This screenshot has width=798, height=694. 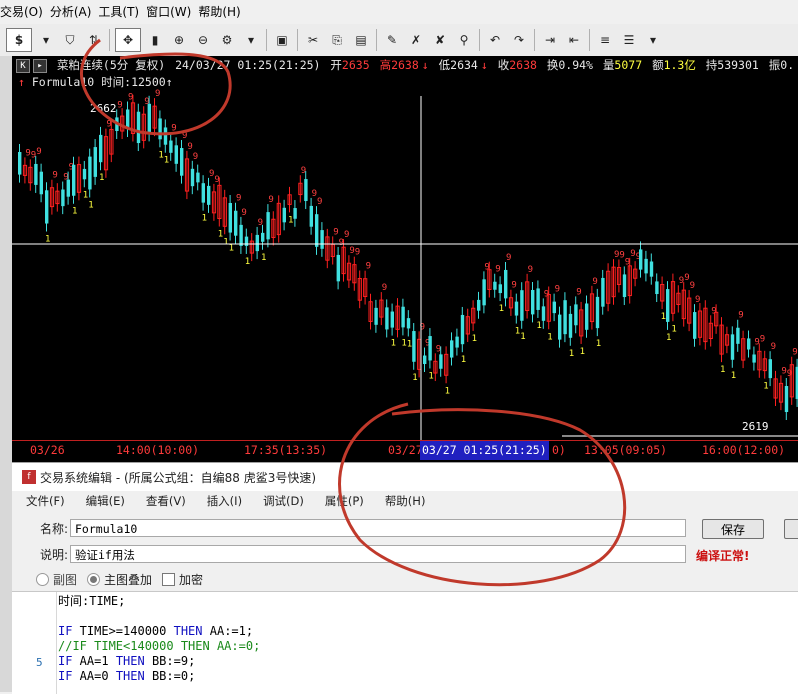 What do you see at coordinates (337, 40) in the screenshot?
I see `copy-icon: ⎘` at bounding box center [337, 40].